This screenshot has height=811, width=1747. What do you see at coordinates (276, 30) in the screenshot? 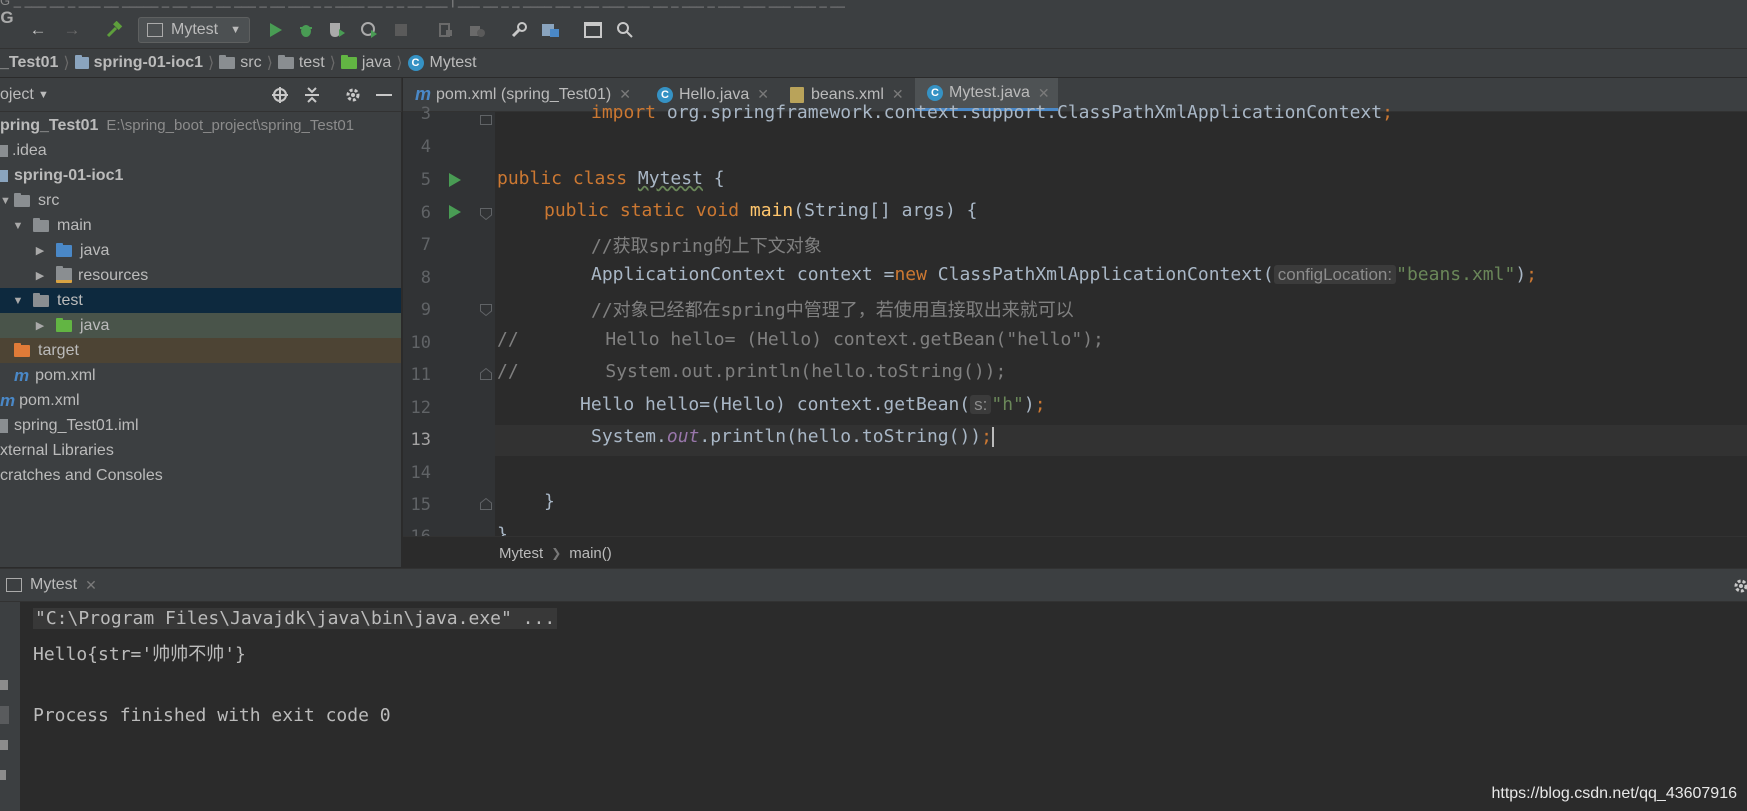
I see `run-icon` at bounding box center [276, 30].